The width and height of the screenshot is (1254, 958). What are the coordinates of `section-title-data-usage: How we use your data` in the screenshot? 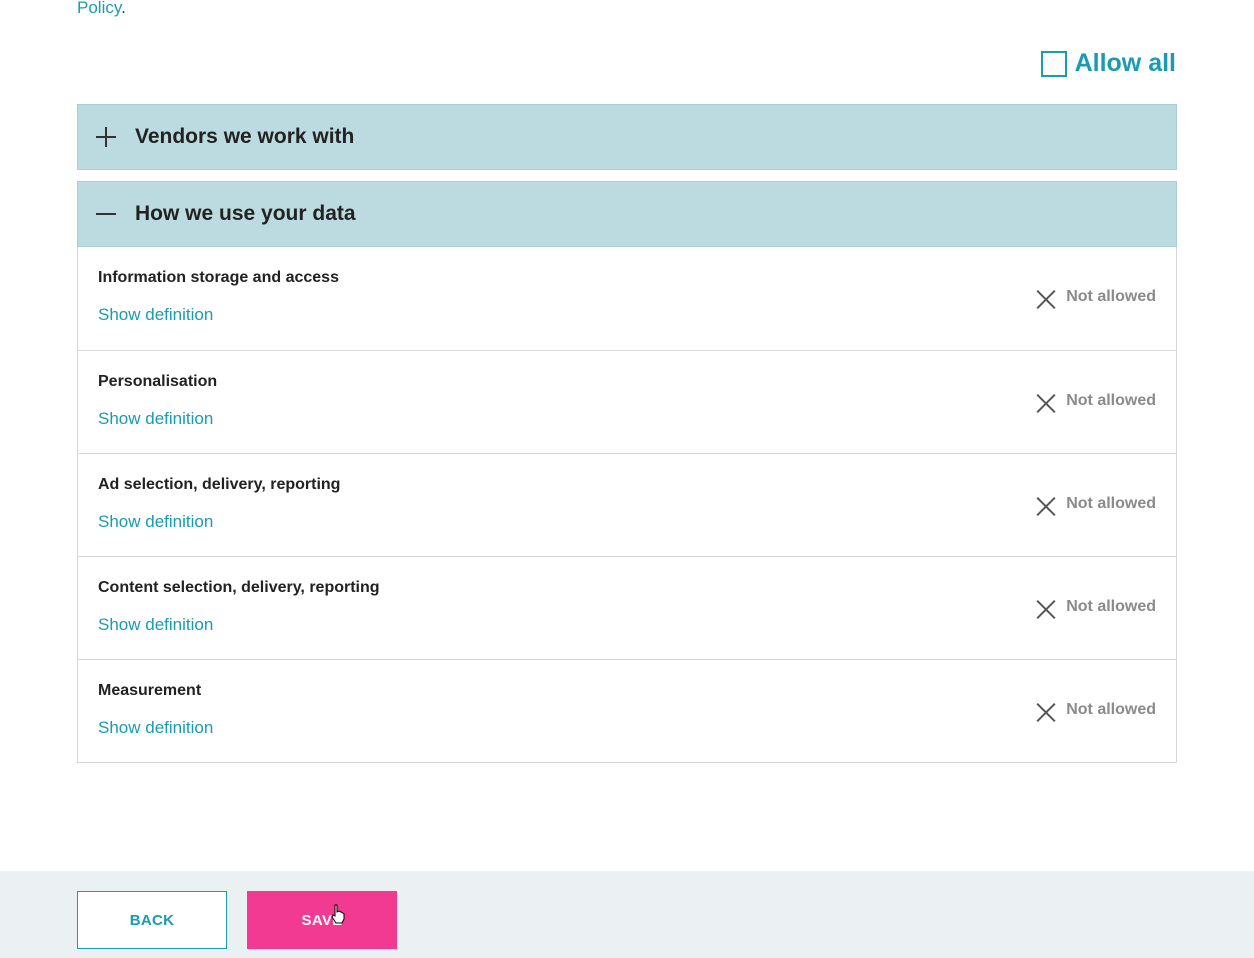 It's located at (245, 213).